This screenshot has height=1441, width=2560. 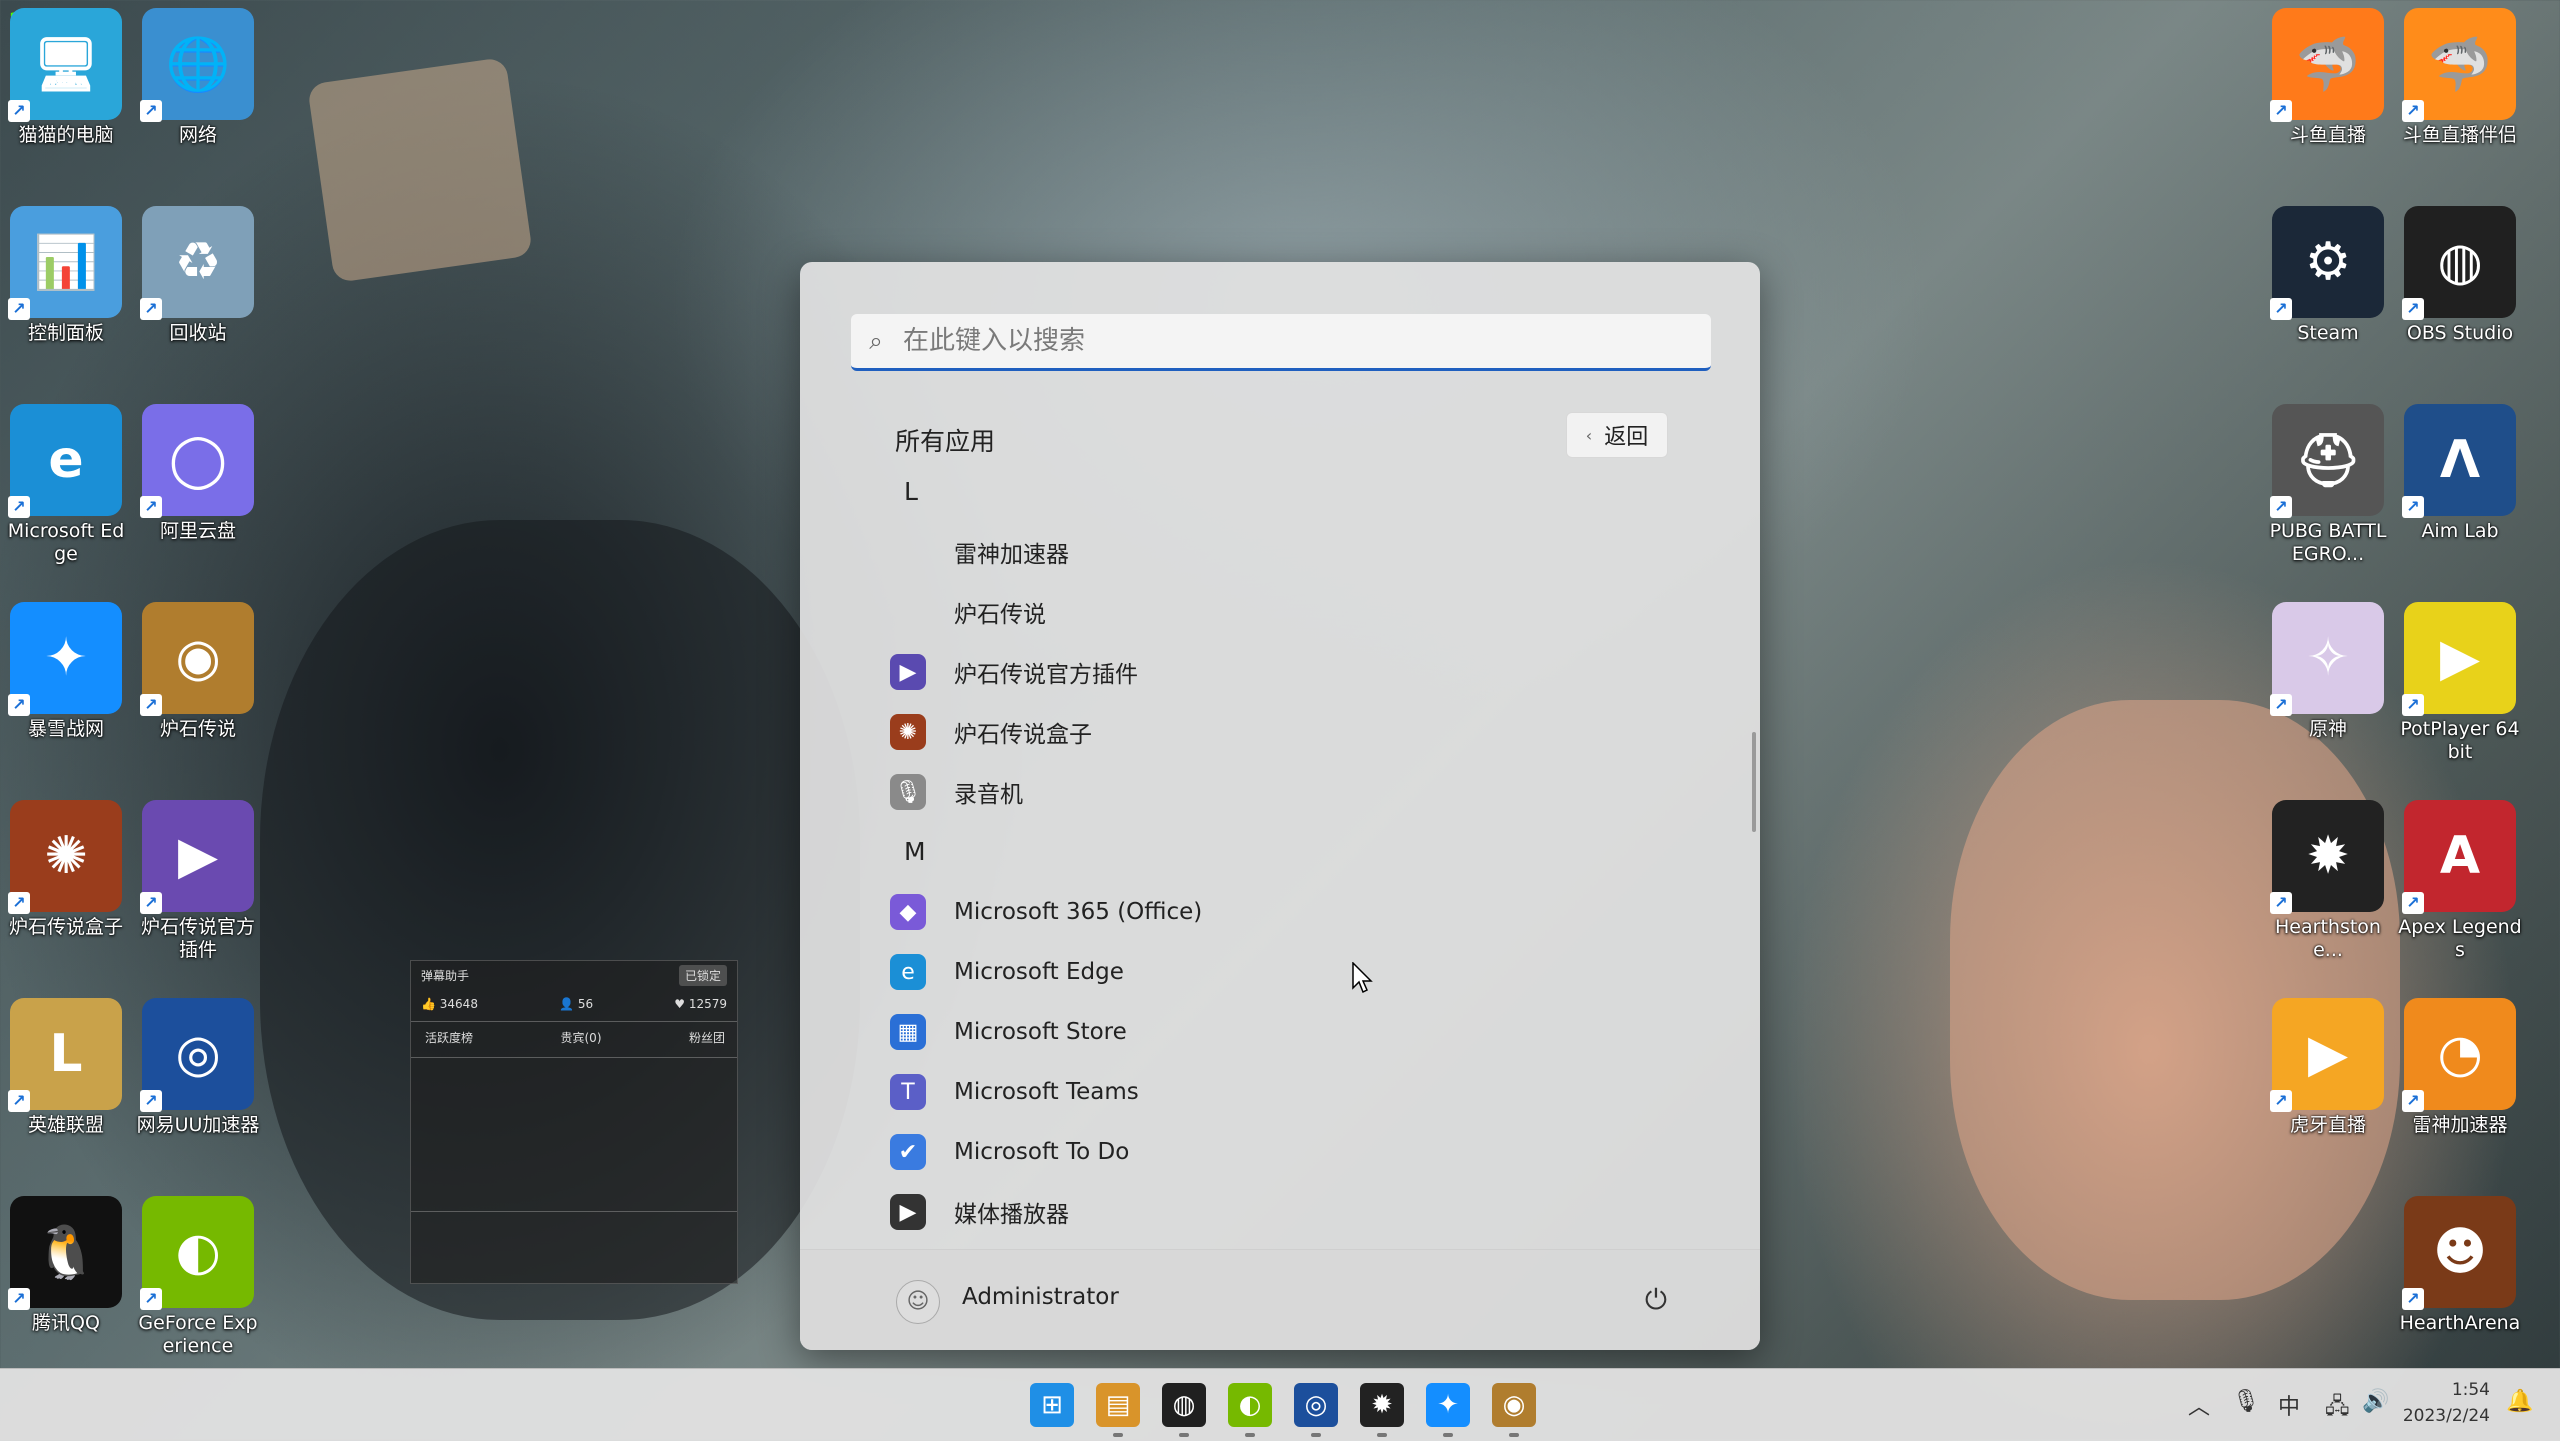 What do you see at coordinates (66, 869) in the screenshot?
I see `desktop-shortcut: ✺ ↗ 炉石传说盒子` at bounding box center [66, 869].